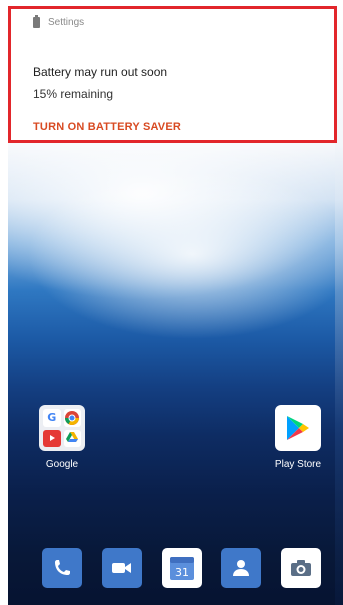 The height and width of the screenshot is (605, 343). I want to click on play-store-app: Play Store, so click(298, 437).